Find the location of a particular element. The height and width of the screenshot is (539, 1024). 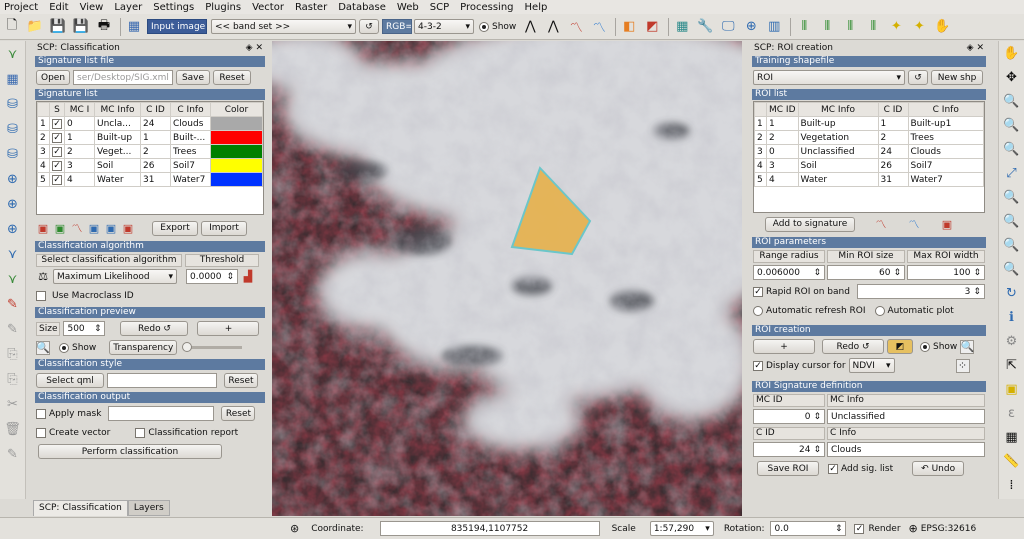

crs-label: EPSG:32616 is located at coordinates (948, 529).